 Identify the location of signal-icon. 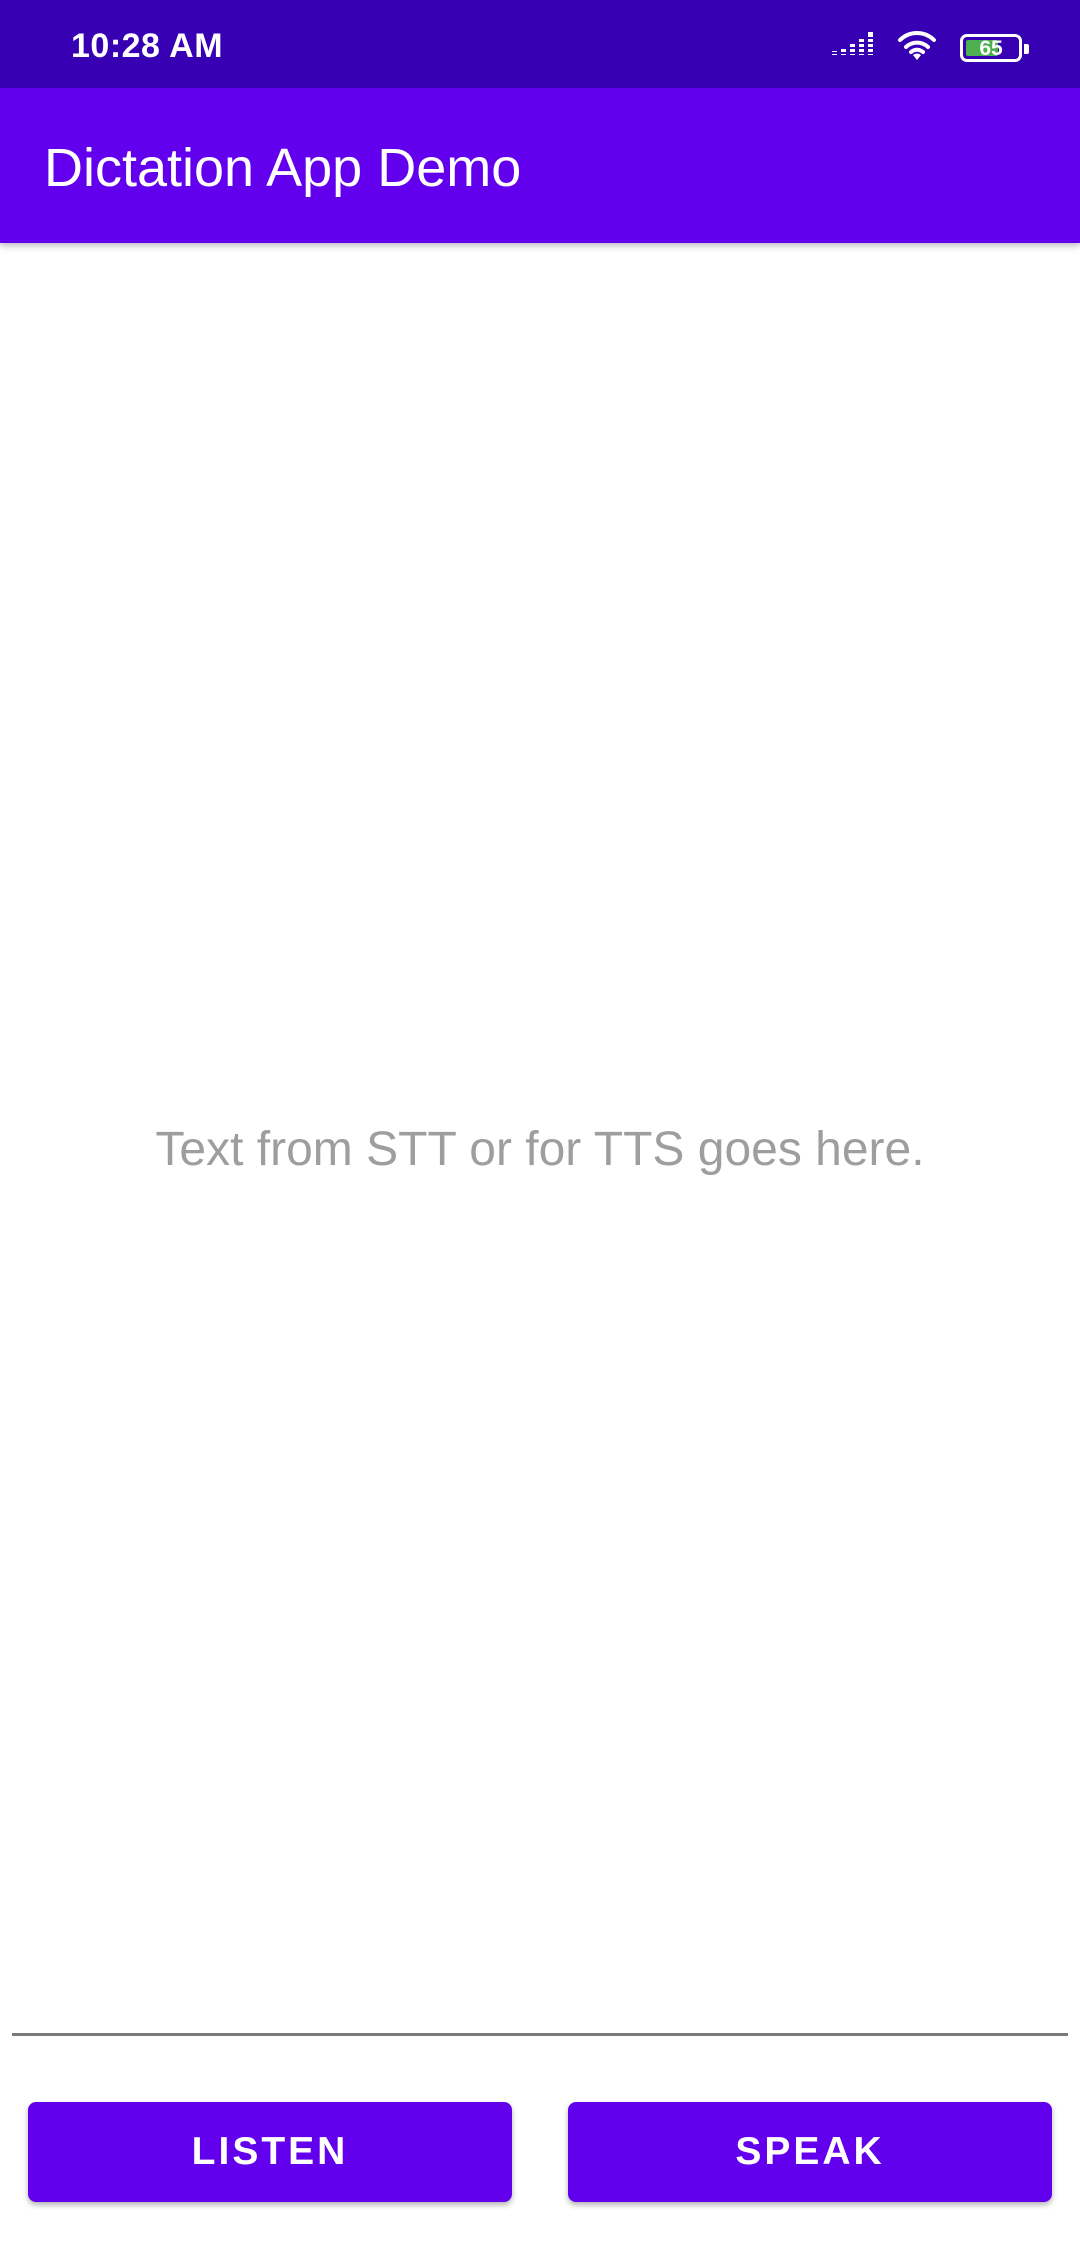
(853, 48).